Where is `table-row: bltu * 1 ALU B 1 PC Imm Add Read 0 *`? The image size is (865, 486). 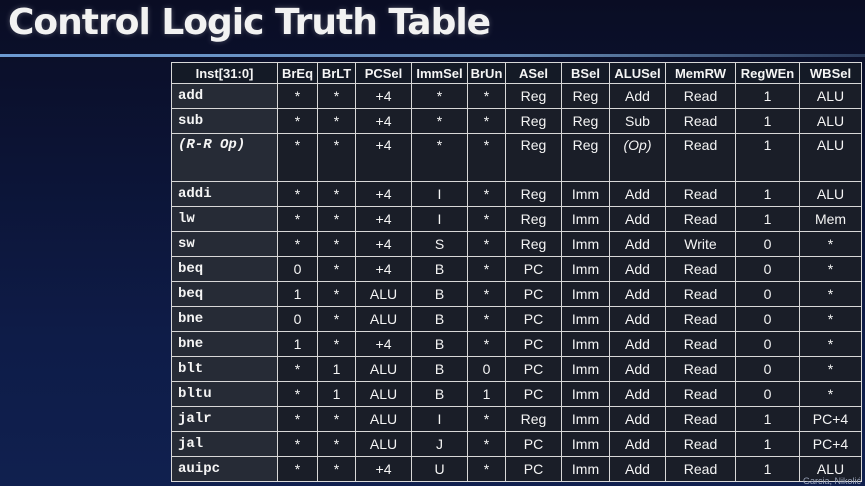
table-row: bltu * 1 ALU B 1 PC Imm Add Read 0 * is located at coordinates (516, 394).